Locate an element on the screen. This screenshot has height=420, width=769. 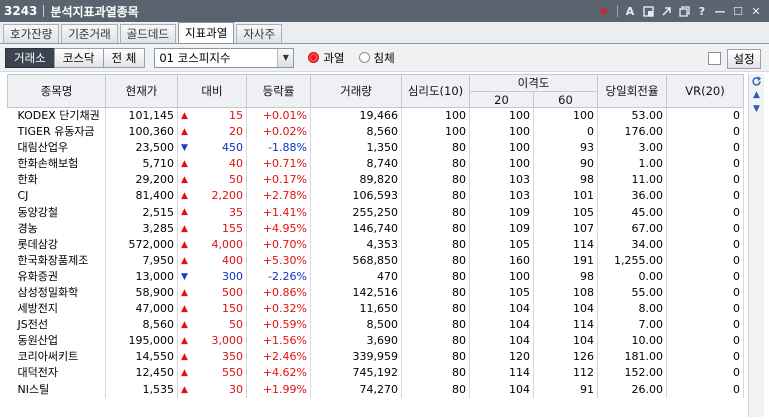
cell-name: 한국화장품제조 is located at coordinates (56, 260).